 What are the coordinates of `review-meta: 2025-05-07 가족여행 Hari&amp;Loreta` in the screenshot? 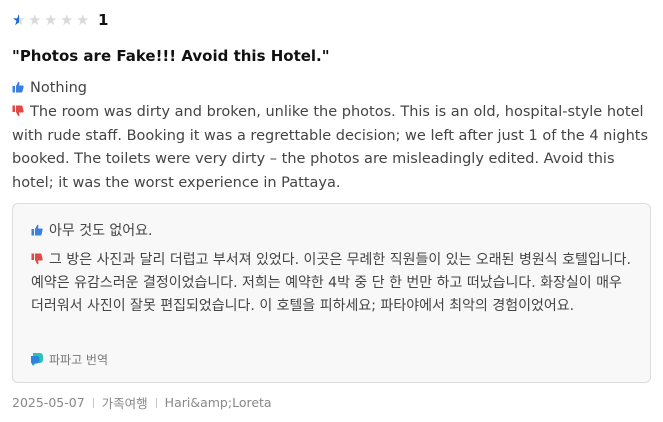 It's located at (142, 402).